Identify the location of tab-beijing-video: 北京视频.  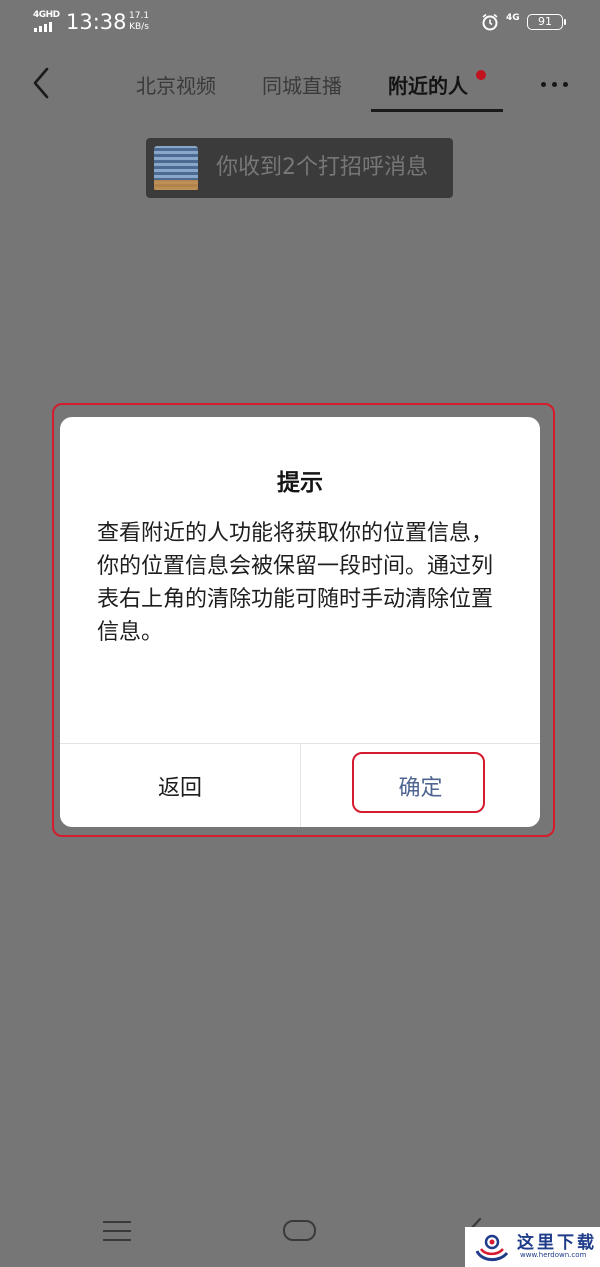
(176, 84).